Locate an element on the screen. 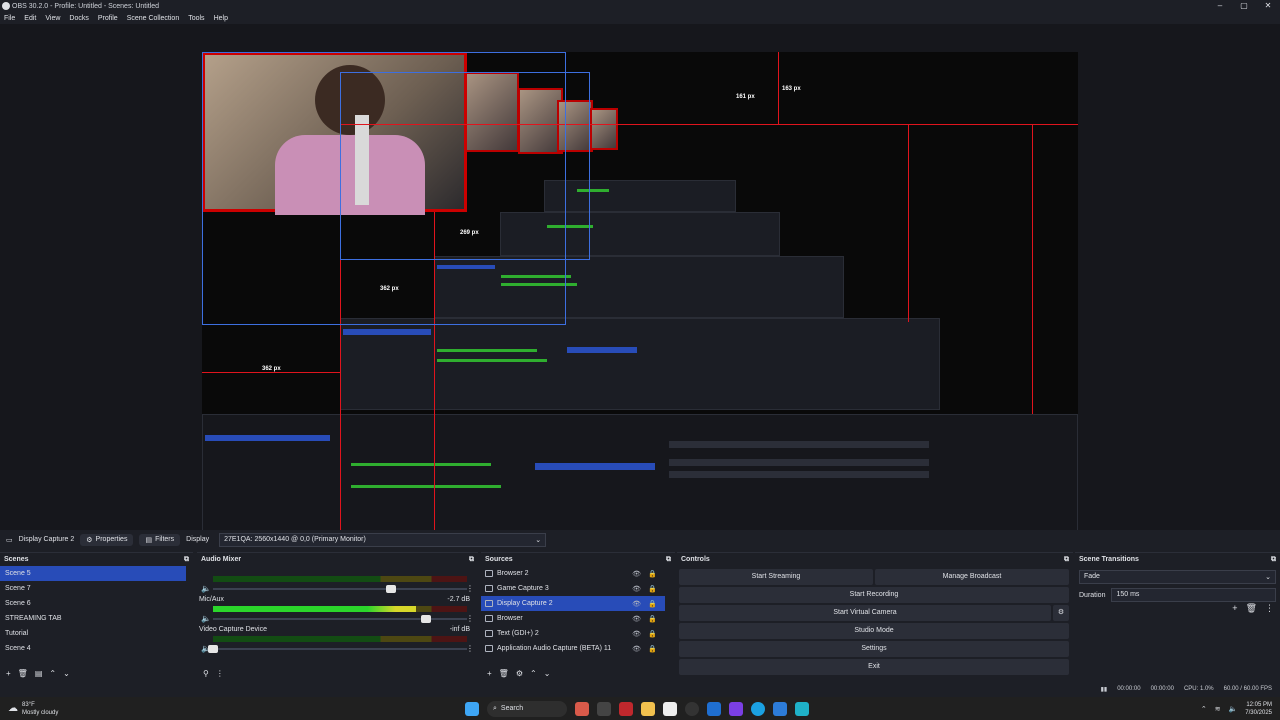 The image size is (1280, 720). start-streaming-button: Start Streaming is located at coordinates (776, 577).